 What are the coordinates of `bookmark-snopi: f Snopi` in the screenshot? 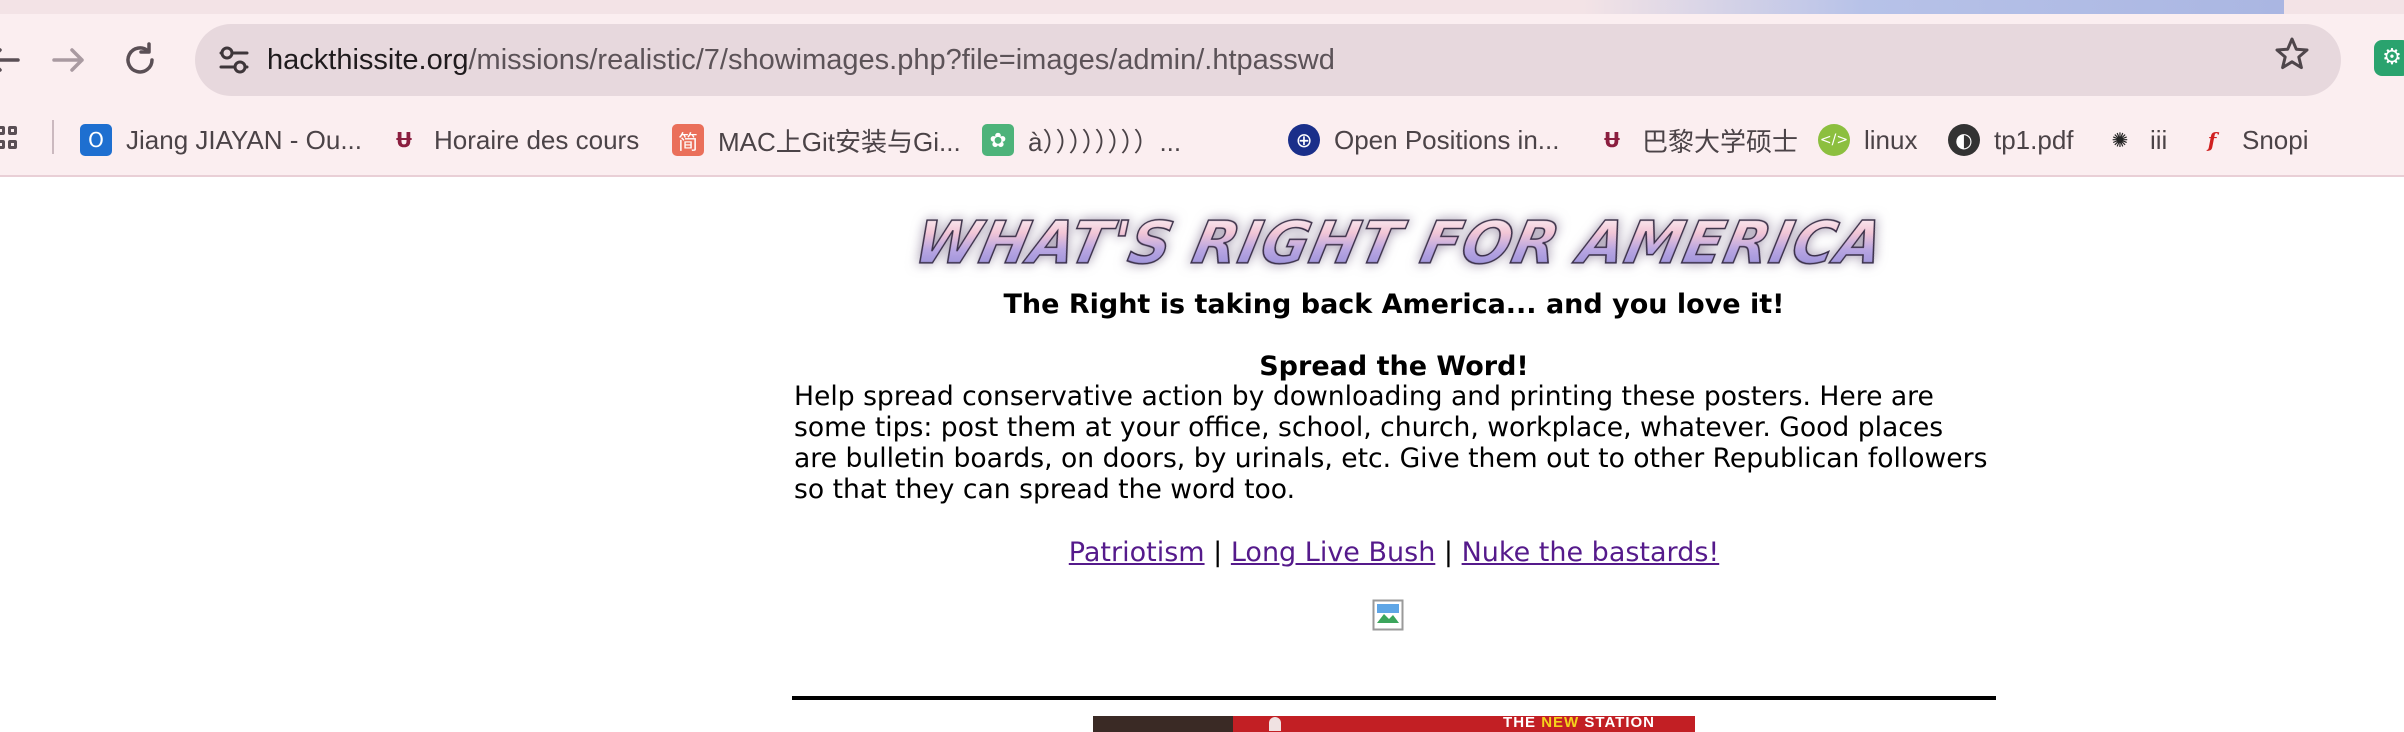 It's located at (2252, 140).